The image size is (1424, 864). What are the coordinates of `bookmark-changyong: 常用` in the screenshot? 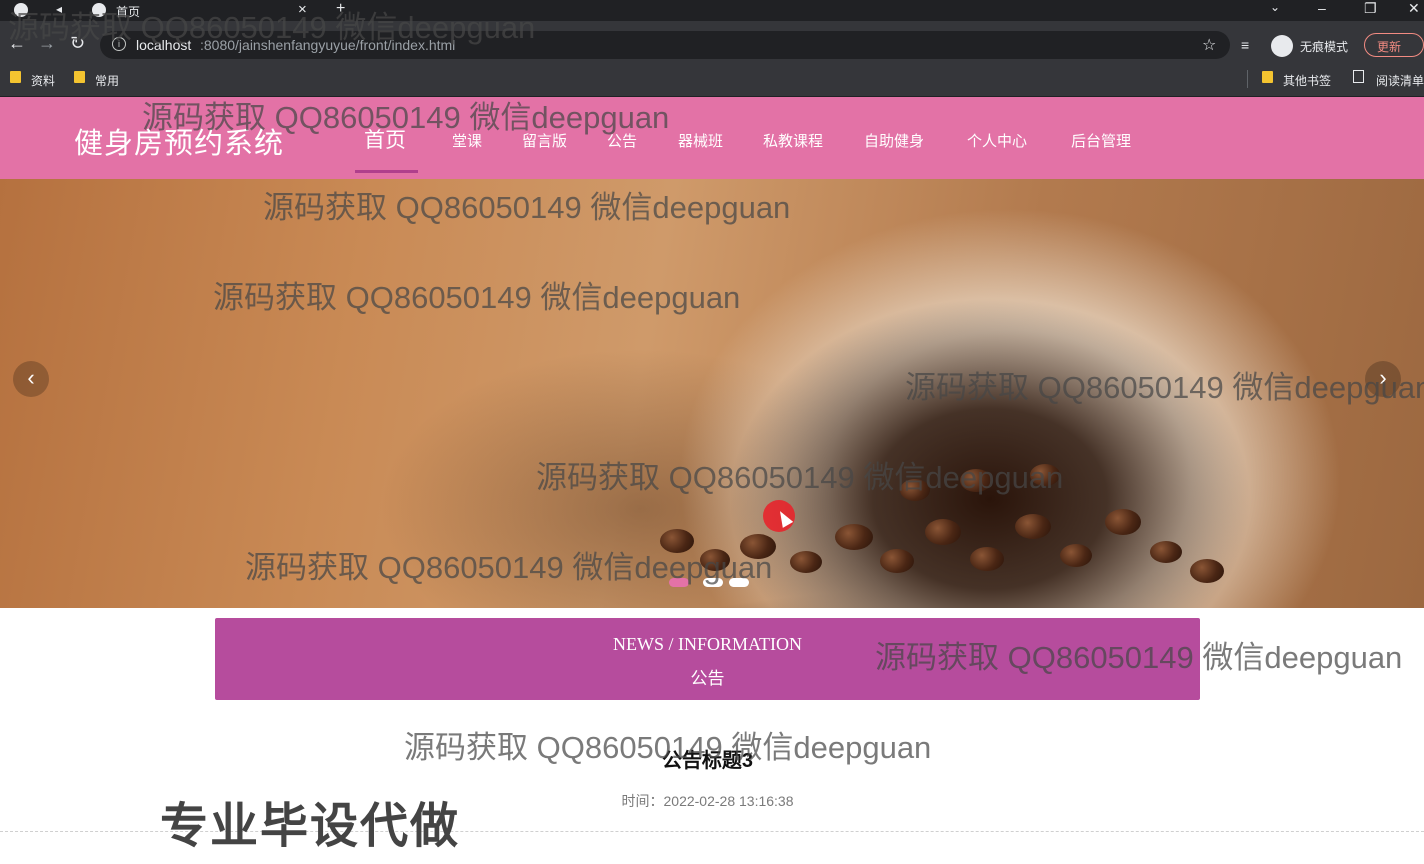 It's located at (107, 80).